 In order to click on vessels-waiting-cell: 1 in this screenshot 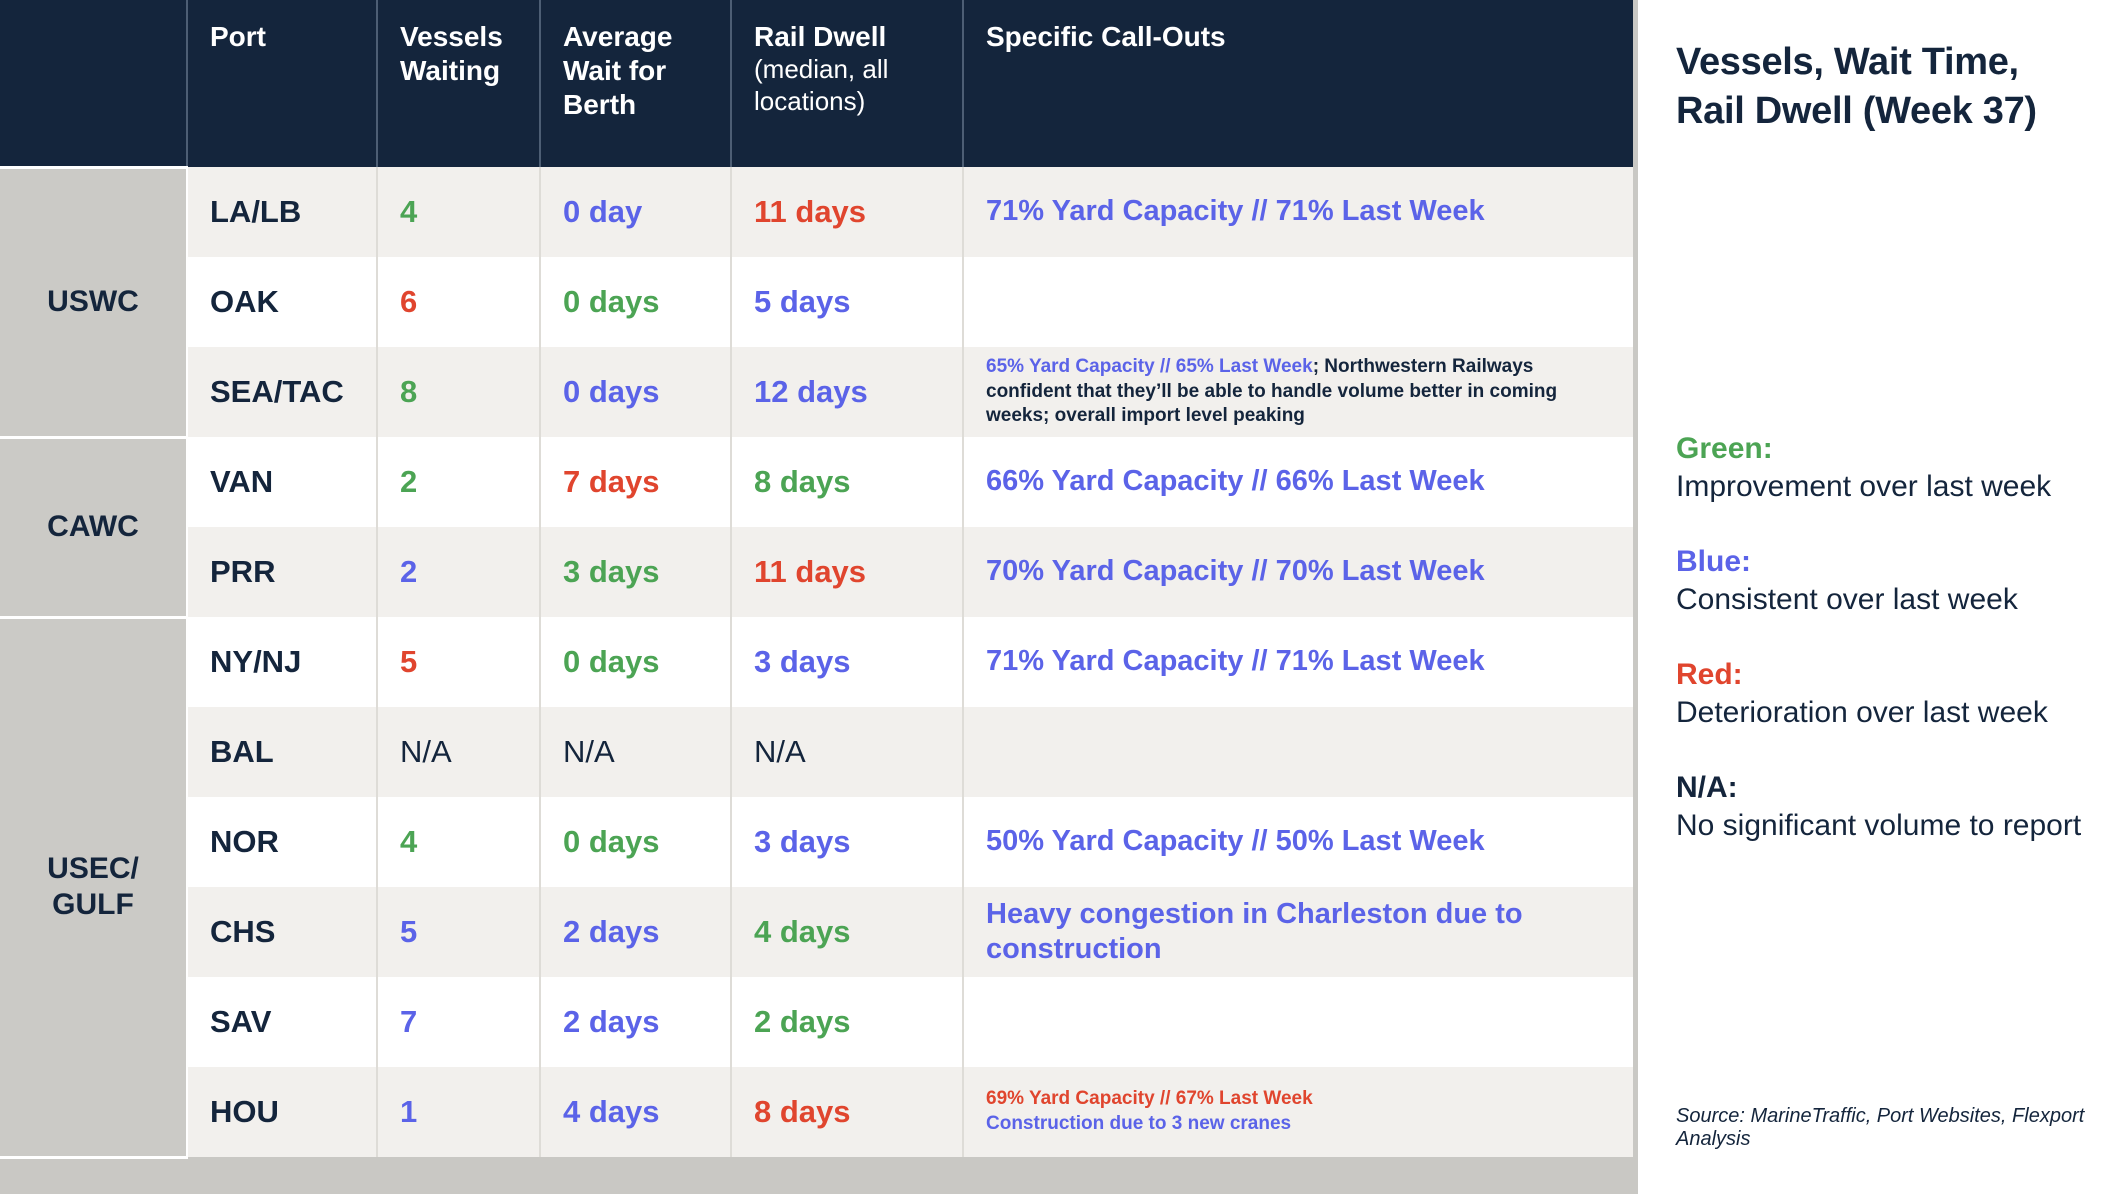, I will do `click(459, 1112)`.